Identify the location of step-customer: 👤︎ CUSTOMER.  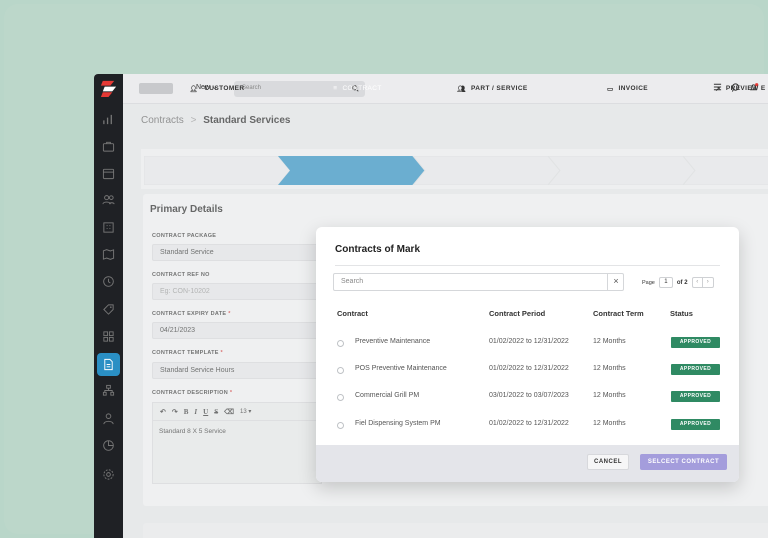
(217, 88).